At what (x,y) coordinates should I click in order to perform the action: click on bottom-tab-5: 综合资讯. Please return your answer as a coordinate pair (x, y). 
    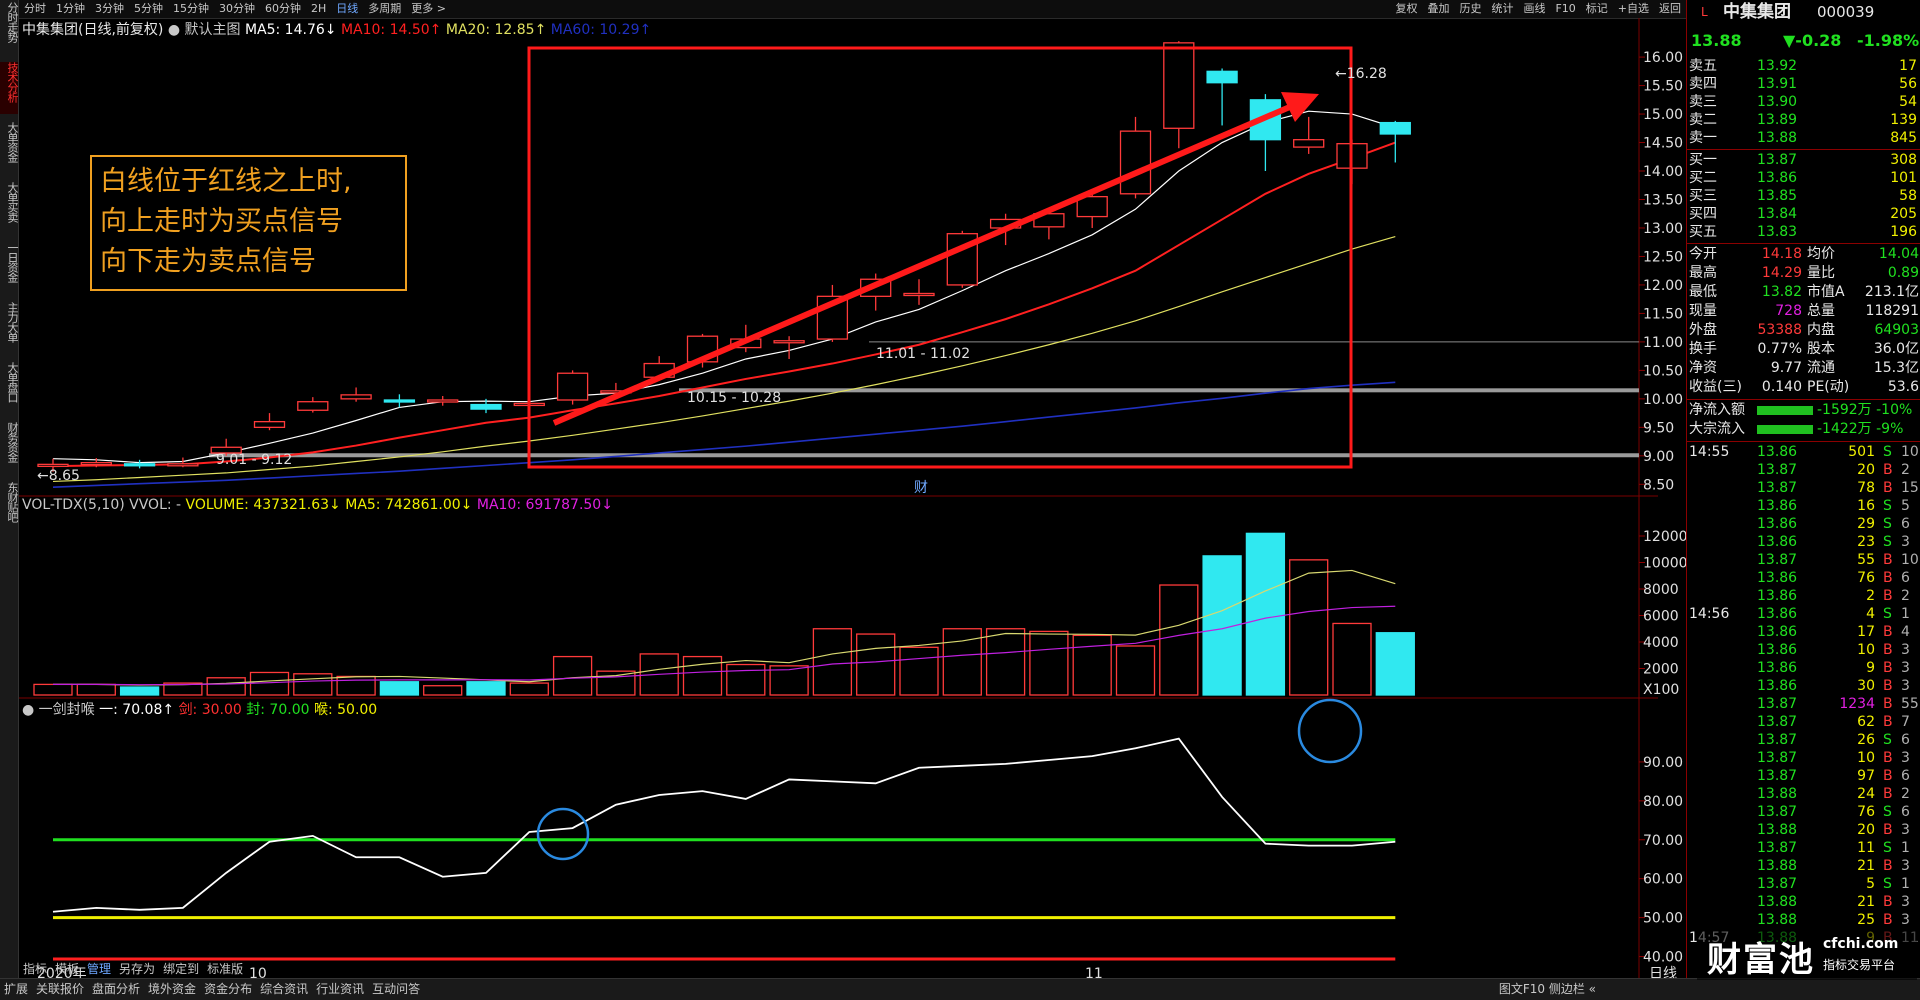
    Looking at the image, I should click on (284, 989).